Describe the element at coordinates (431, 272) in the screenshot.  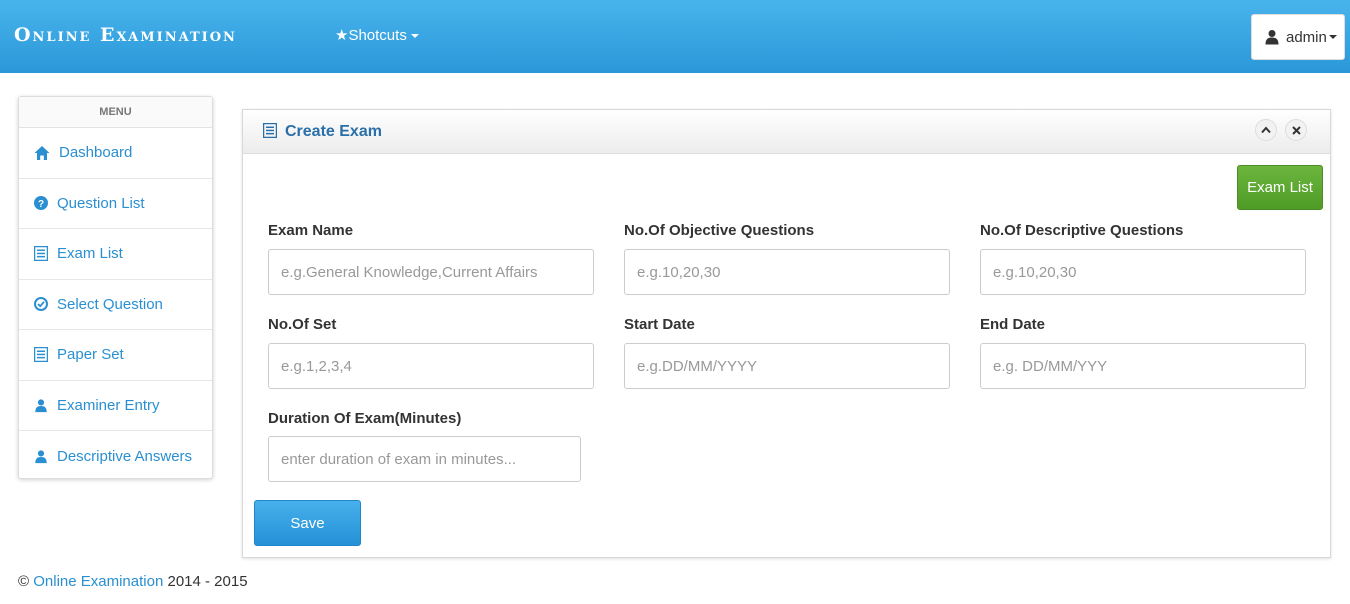
I see `exam-name-input` at that location.